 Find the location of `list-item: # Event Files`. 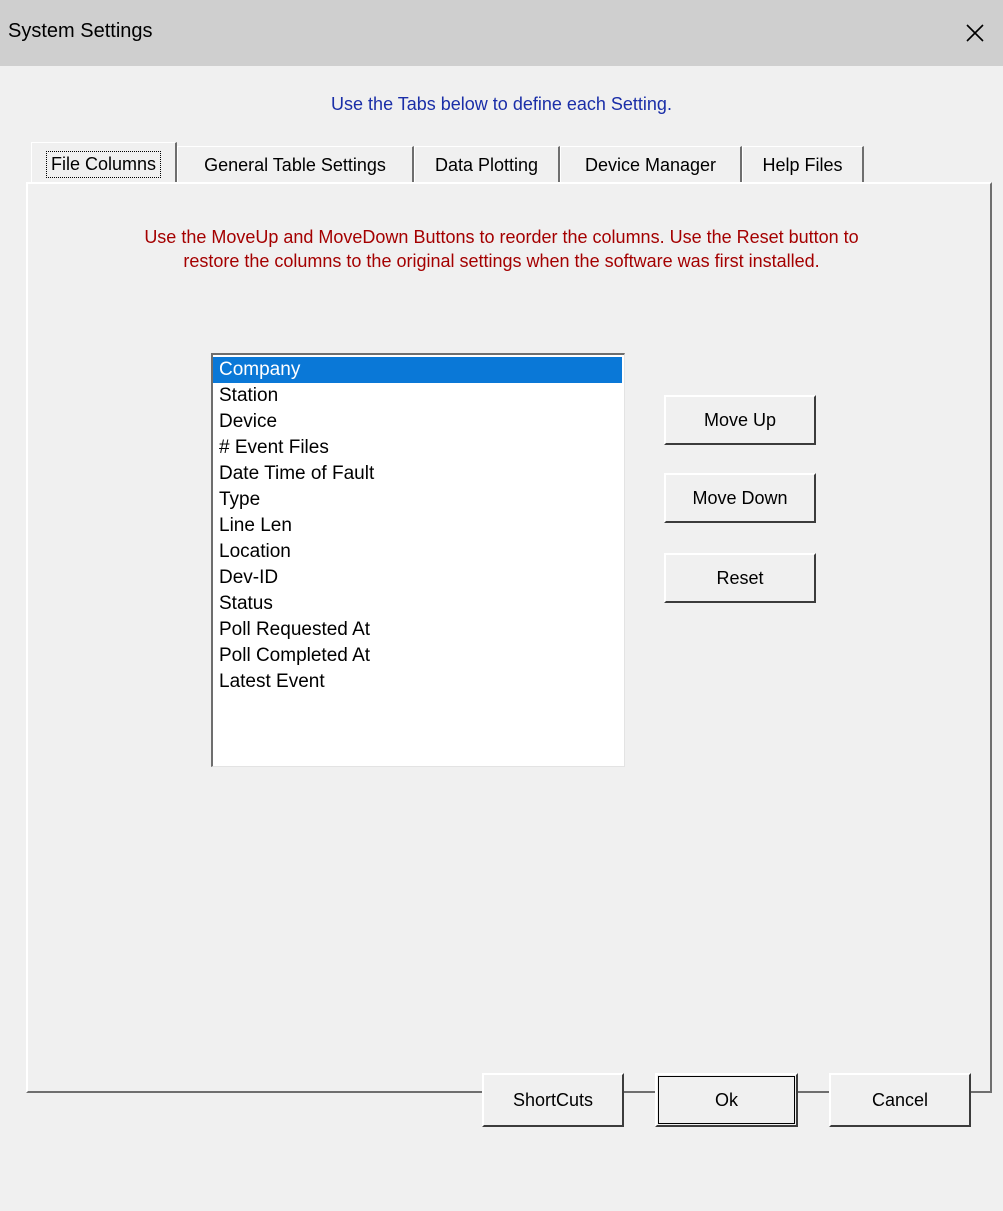

list-item: # Event Files is located at coordinates (417, 448).